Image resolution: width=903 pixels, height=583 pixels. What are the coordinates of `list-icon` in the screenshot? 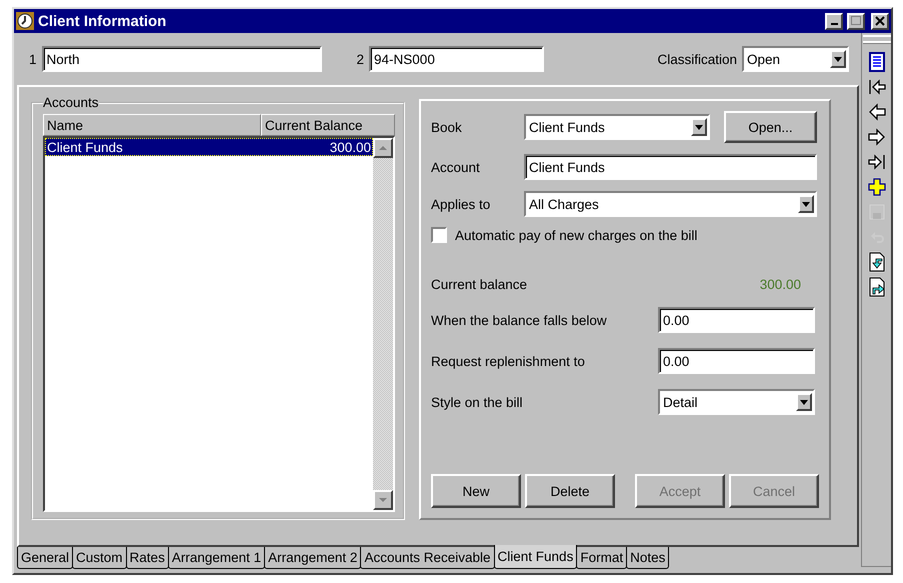 It's located at (876, 62).